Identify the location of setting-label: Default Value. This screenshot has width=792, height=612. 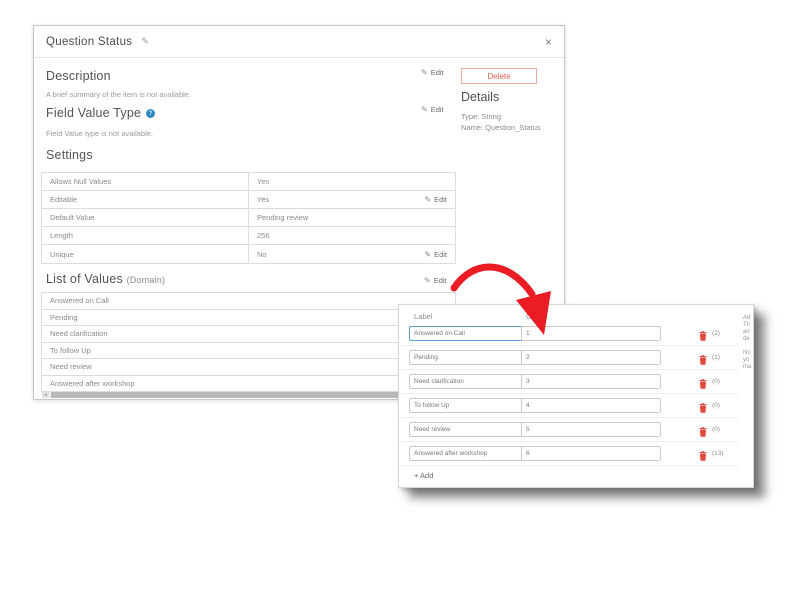
(145, 217).